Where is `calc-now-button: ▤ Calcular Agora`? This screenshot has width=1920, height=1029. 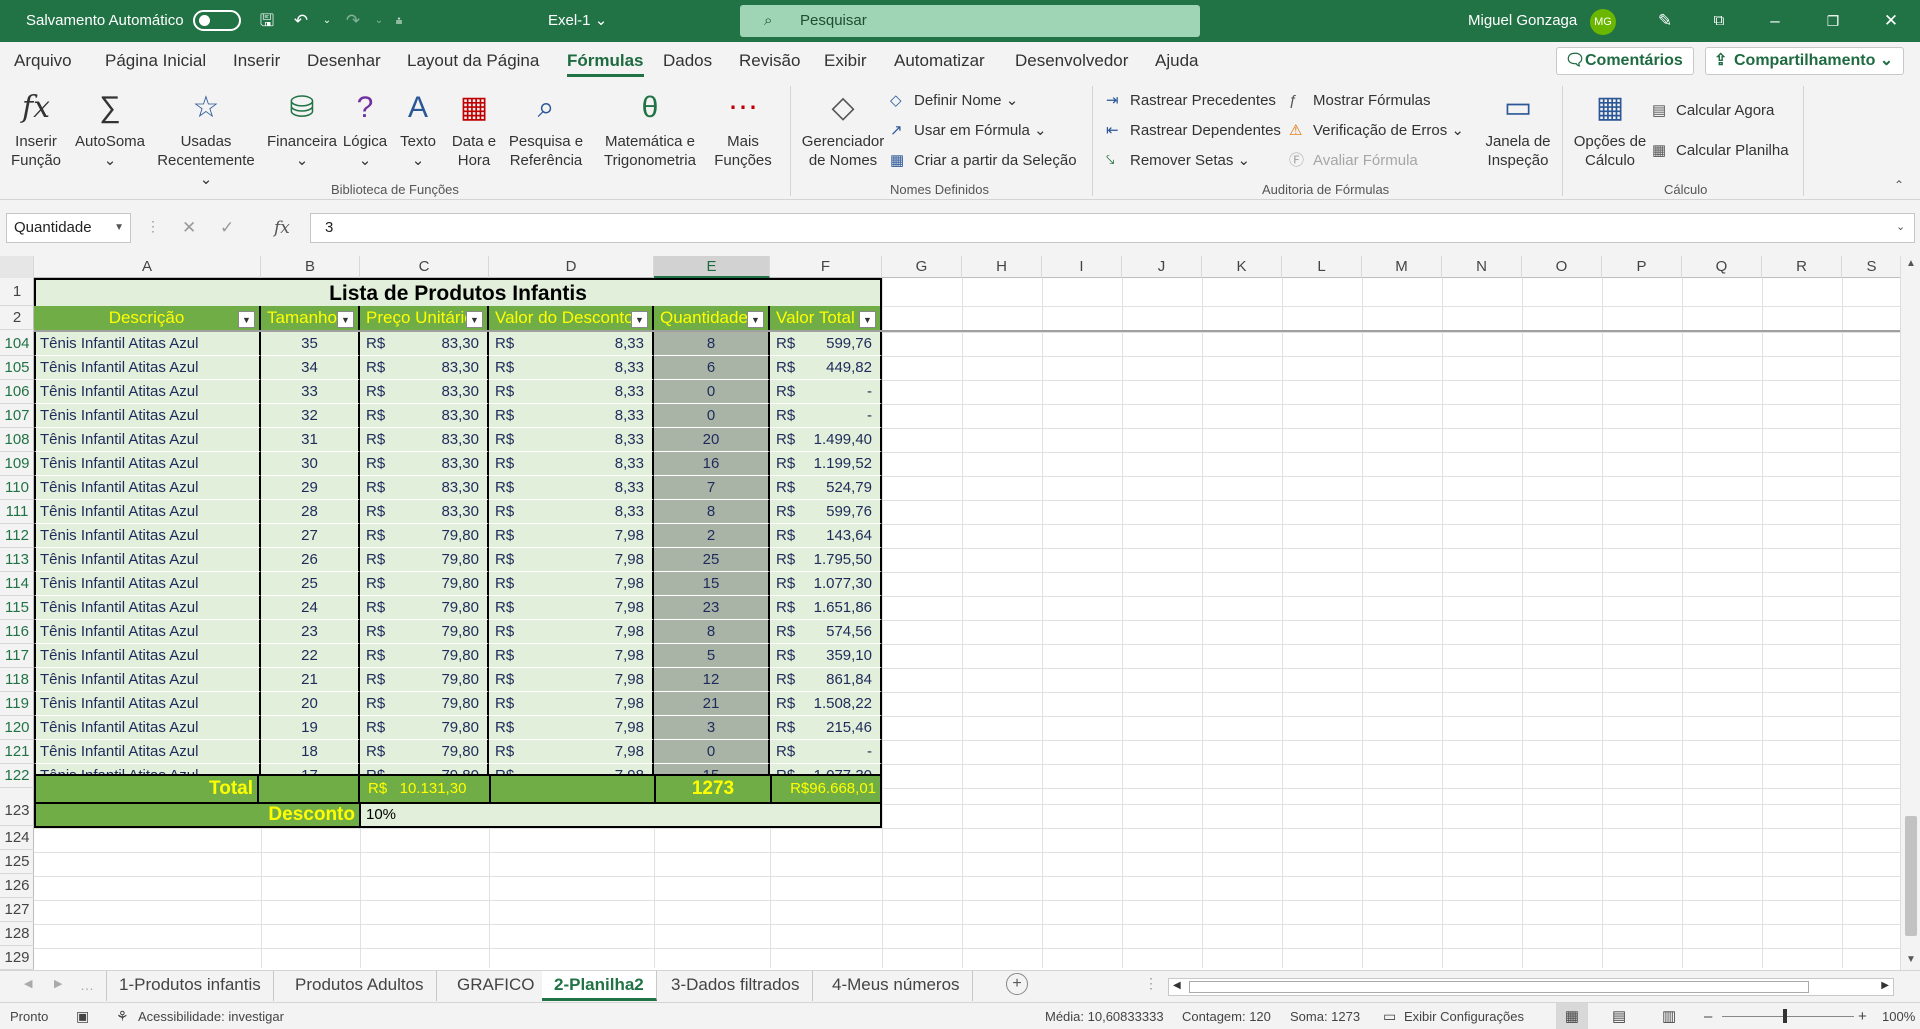 calc-now-button: ▤ Calcular Agora is located at coordinates (1713, 111).